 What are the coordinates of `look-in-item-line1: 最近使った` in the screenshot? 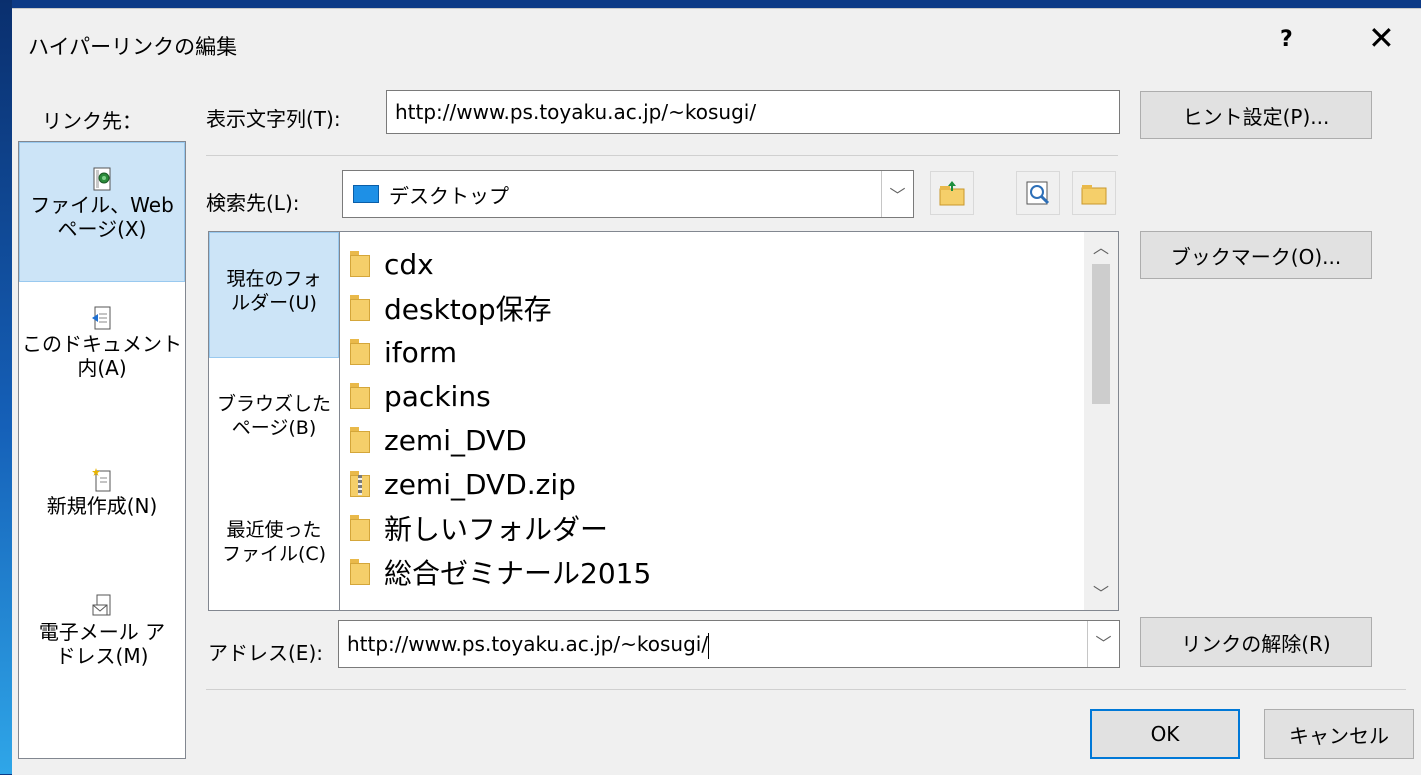 It's located at (274, 530).